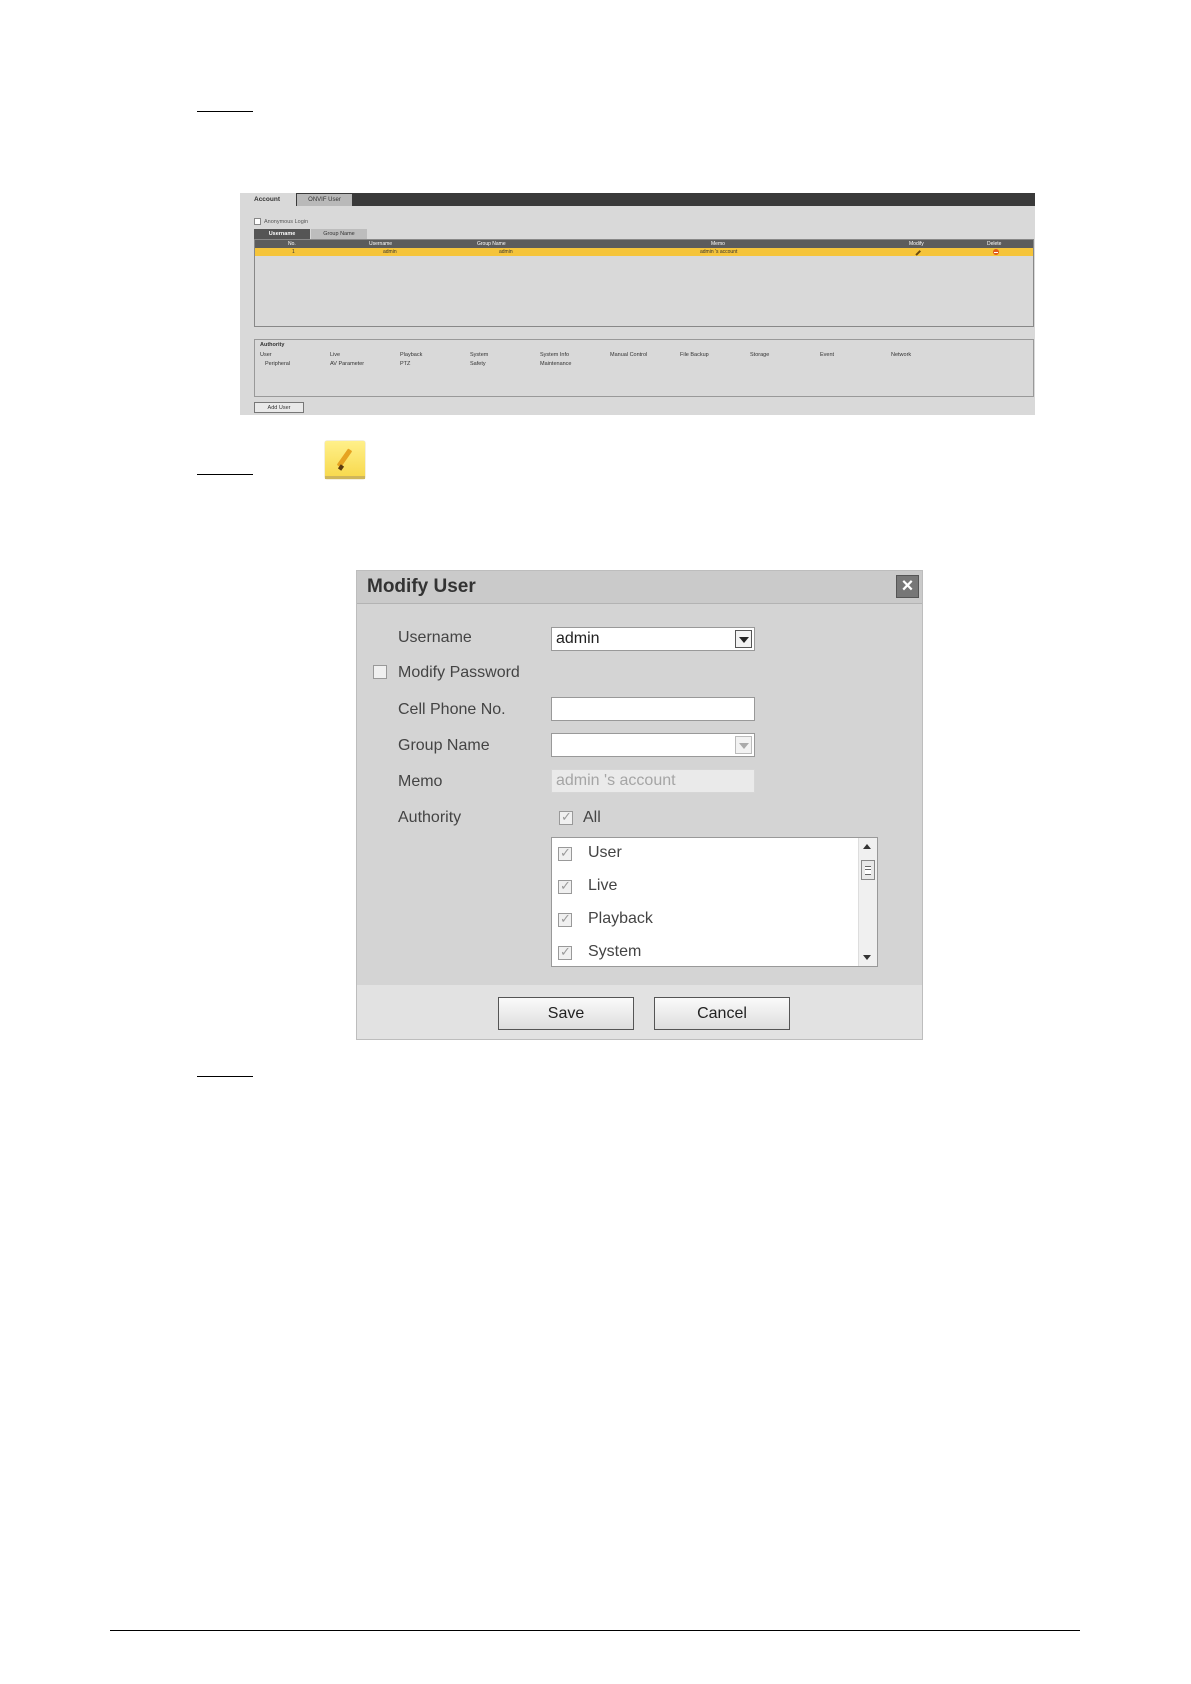 This screenshot has height=1684, width=1191. Describe the element at coordinates (996, 253) in the screenshot. I see `delete-icon` at that location.